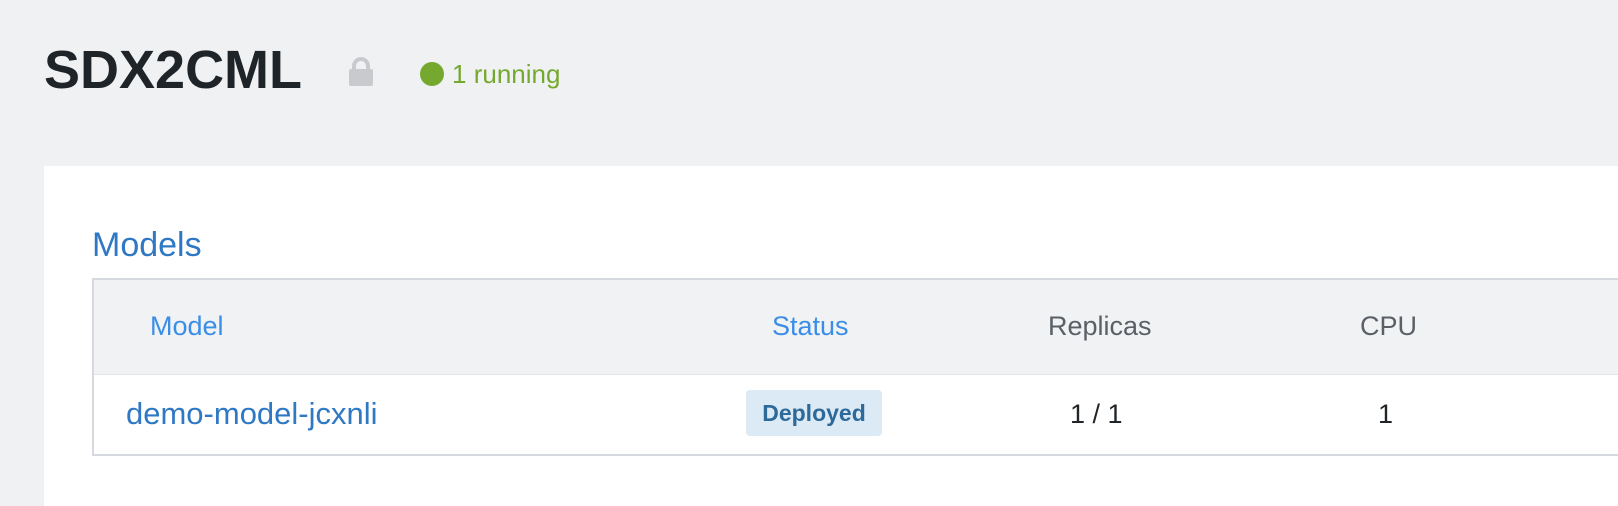 This screenshot has width=1618, height=506. What do you see at coordinates (147, 245) in the screenshot?
I see `models-section-title: Models` at bounding box center [147, 245].